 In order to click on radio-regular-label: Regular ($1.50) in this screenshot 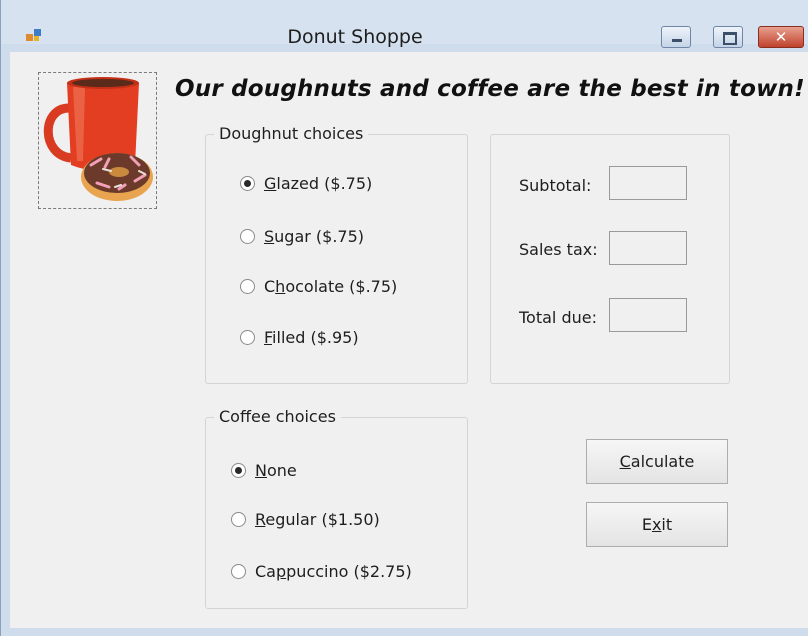, I will do `click(317, 519)`.